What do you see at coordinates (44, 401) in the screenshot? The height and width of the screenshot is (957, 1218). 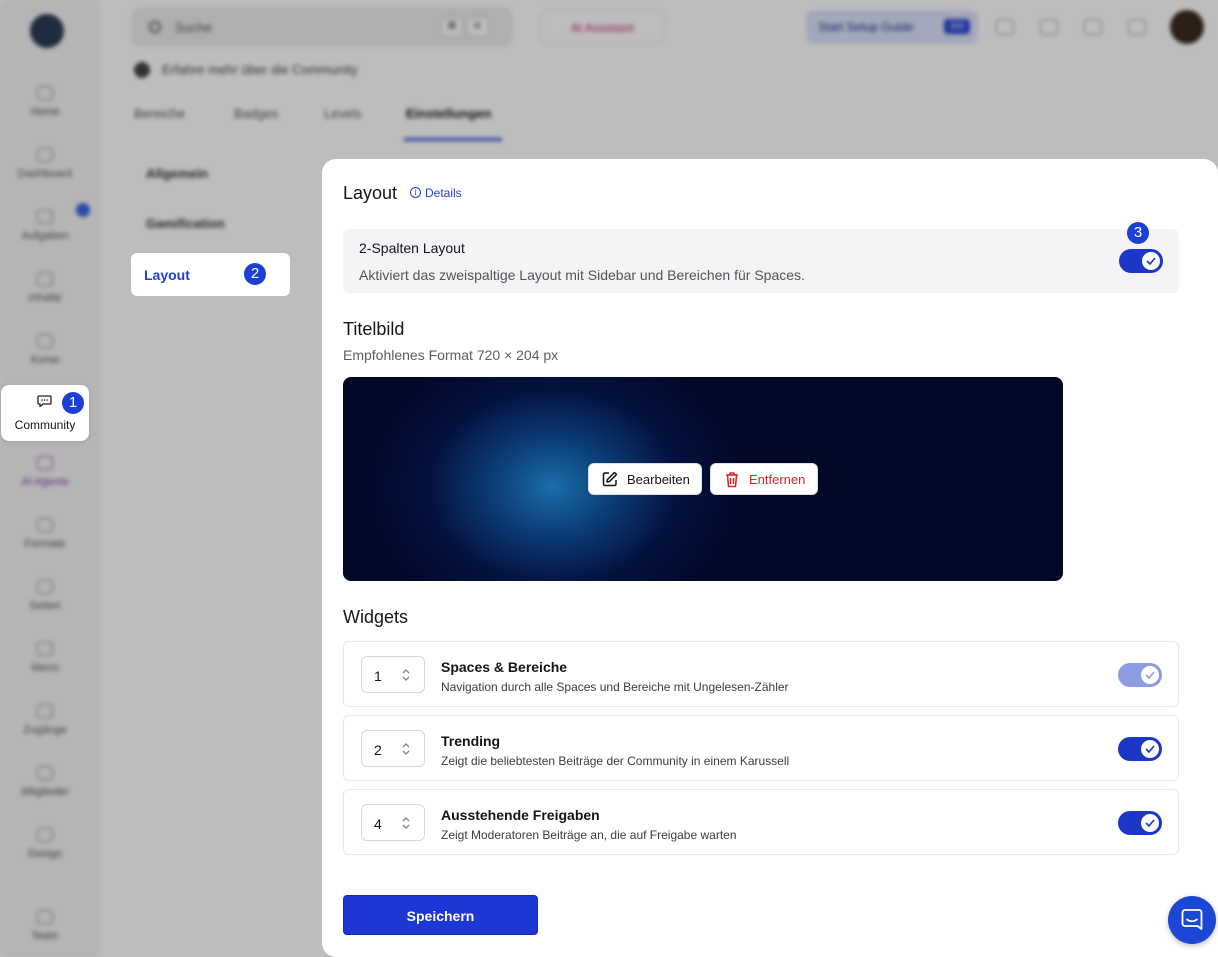 I see `chat-icon` at bounding box center [44, 401].